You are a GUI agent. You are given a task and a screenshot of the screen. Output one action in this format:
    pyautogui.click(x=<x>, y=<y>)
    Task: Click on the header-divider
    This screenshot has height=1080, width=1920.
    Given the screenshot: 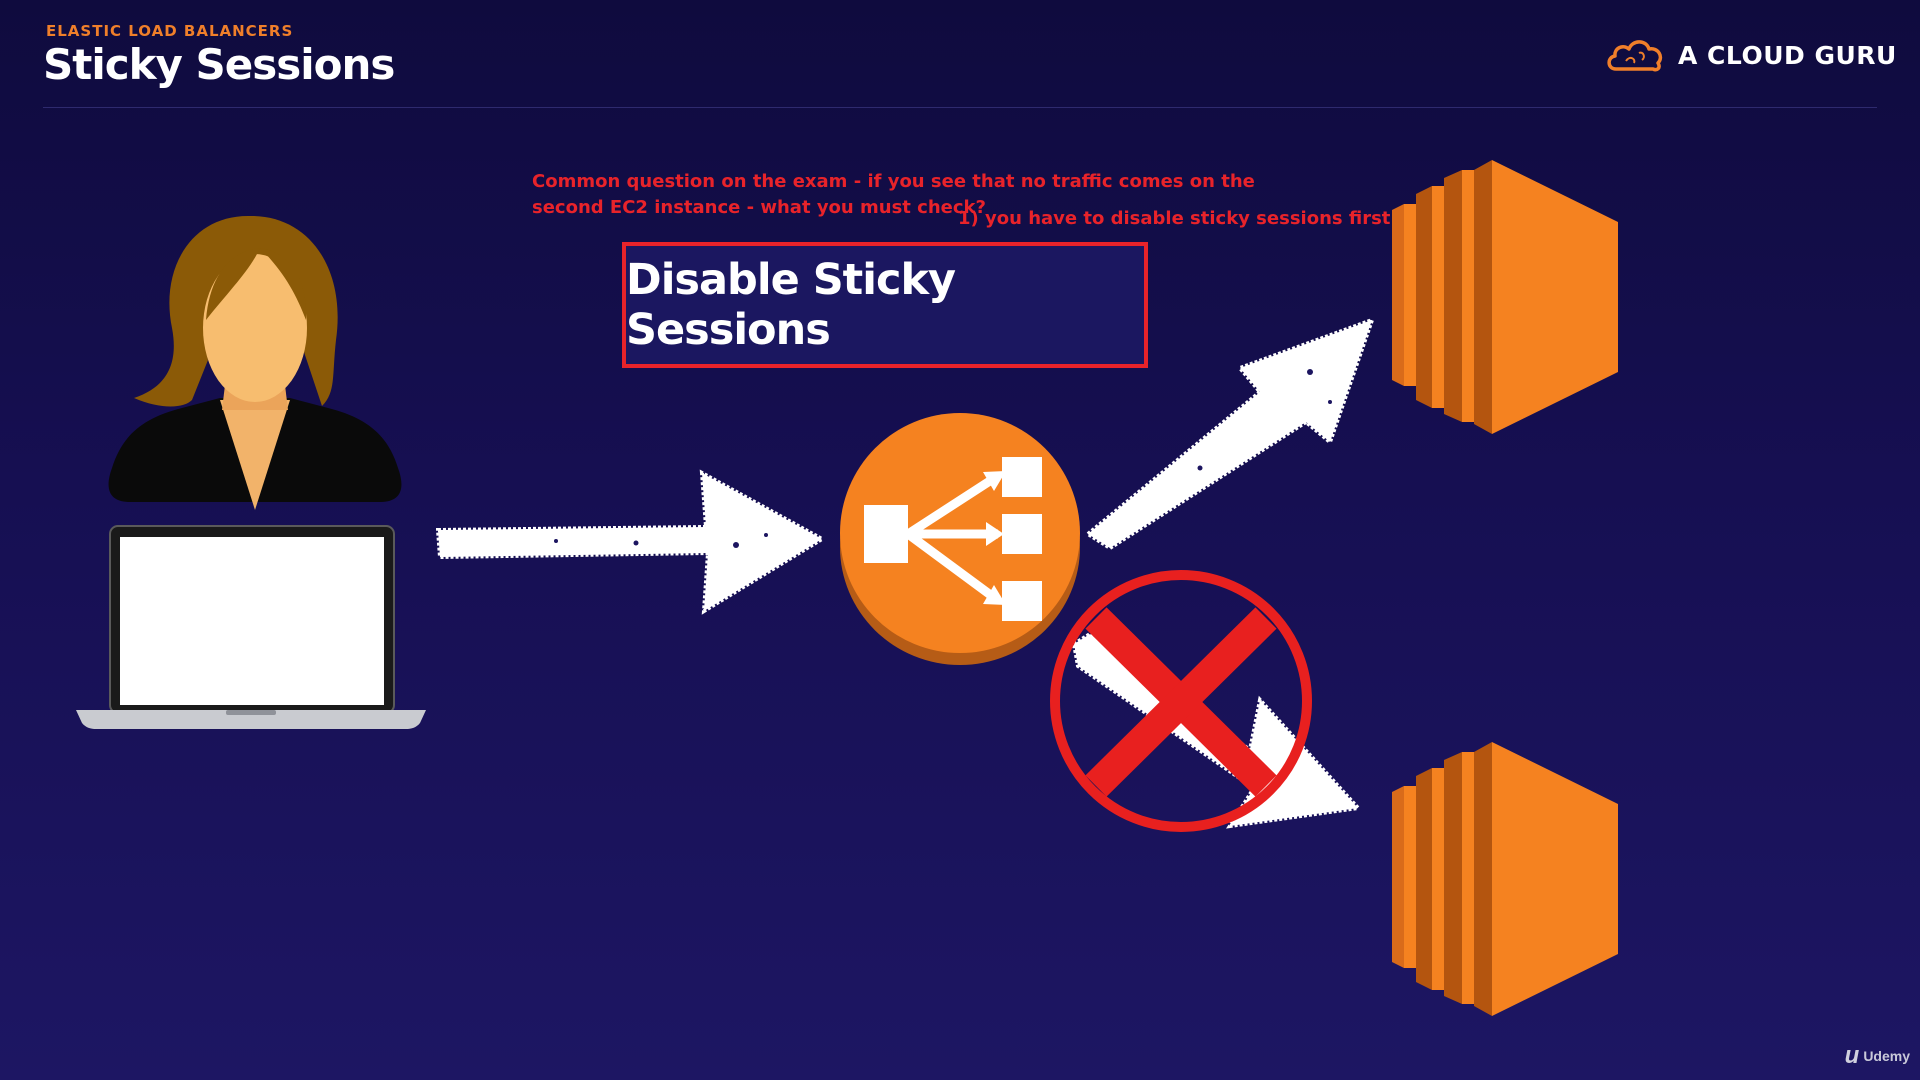 What is the action you would take?
    pyautogui.click(x=960, y=107)
    